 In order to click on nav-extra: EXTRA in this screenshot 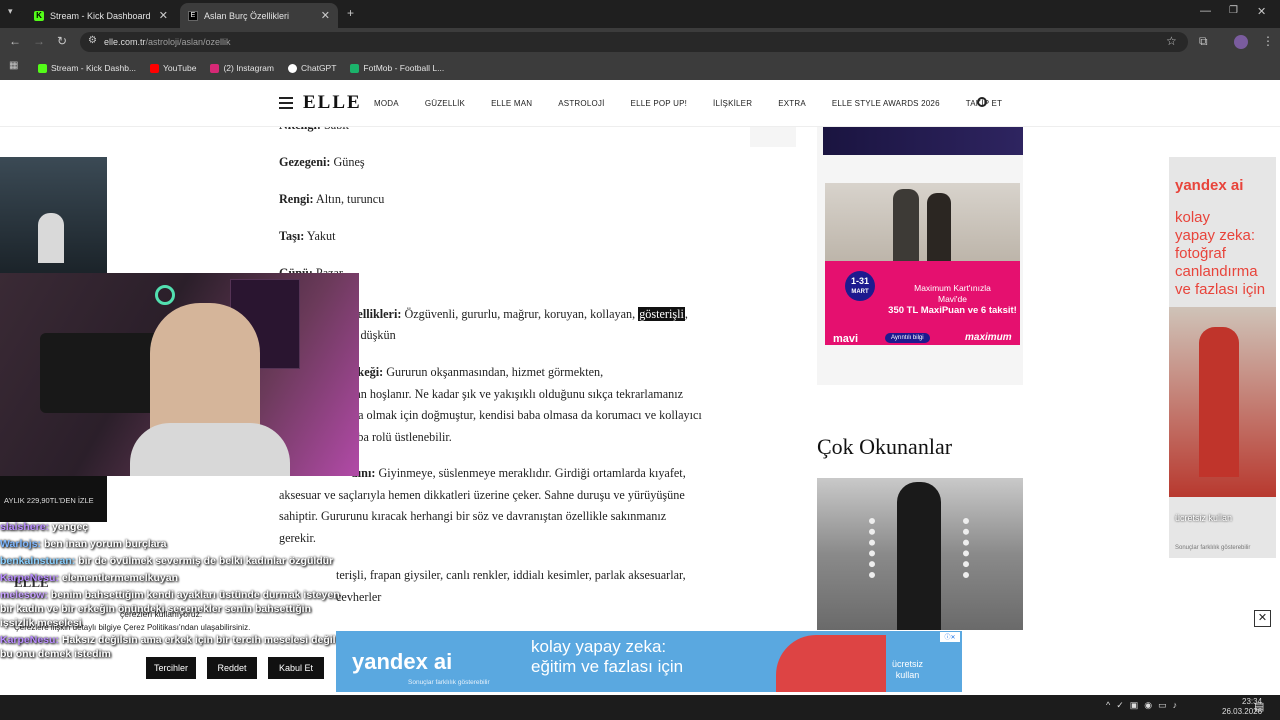, I will do `click(792, 103)`.